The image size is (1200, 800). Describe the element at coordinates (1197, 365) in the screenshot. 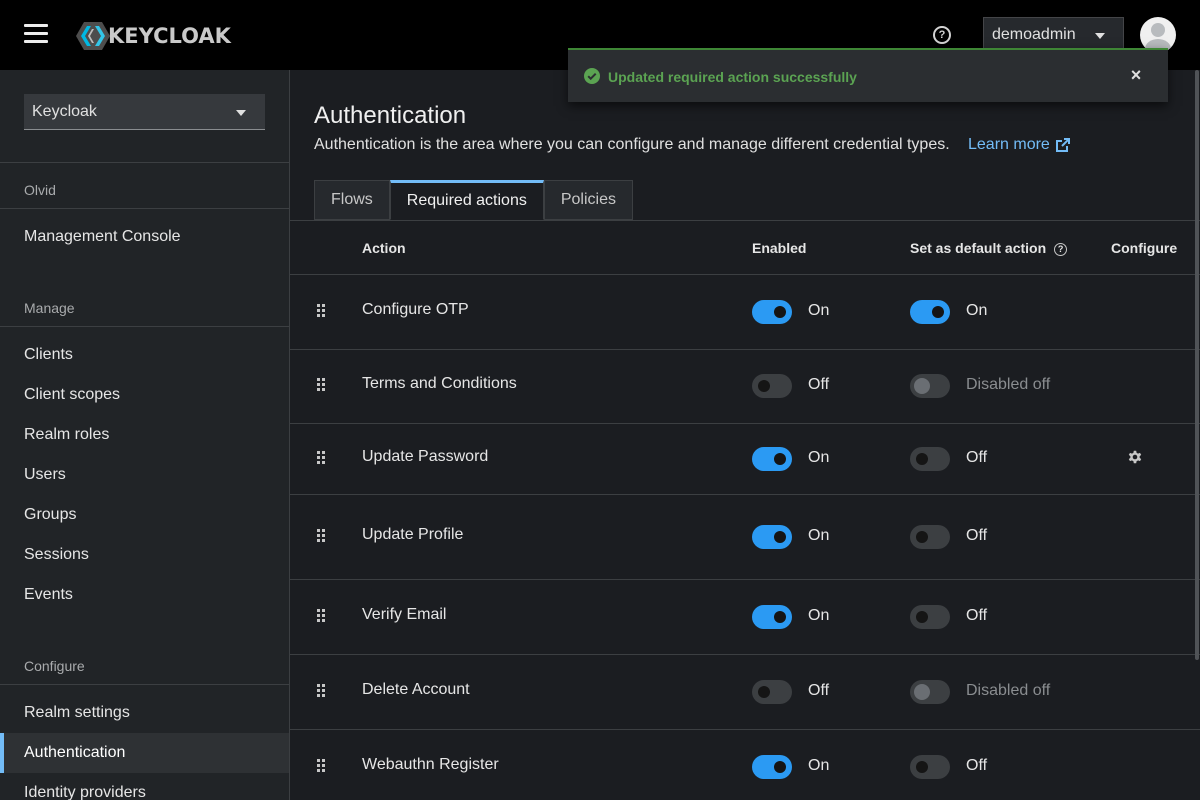

I see `scrollbar` at that location.